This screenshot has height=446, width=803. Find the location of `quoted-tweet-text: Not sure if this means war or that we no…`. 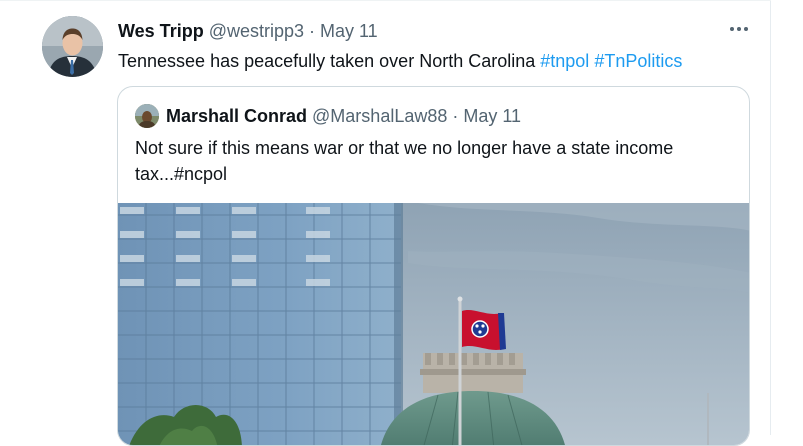

quoted-tweet-text: Not sure if this means war or that we no… is located at coordinates (404, 161).